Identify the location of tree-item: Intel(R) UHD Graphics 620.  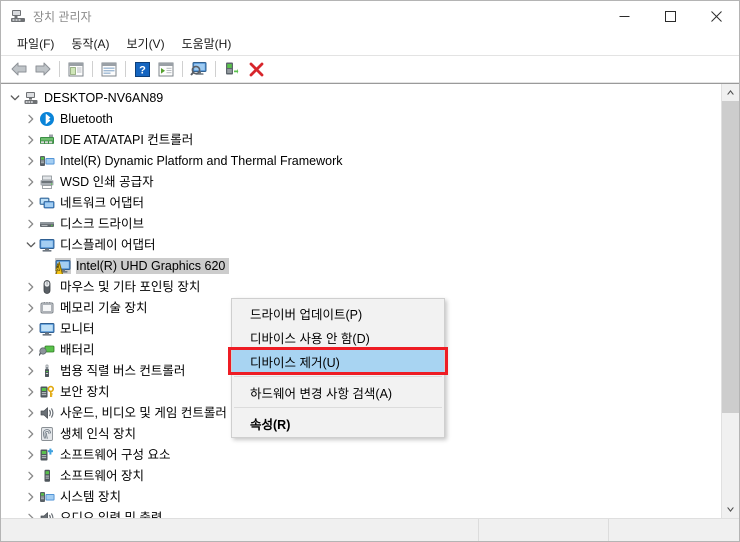
(361, 265).